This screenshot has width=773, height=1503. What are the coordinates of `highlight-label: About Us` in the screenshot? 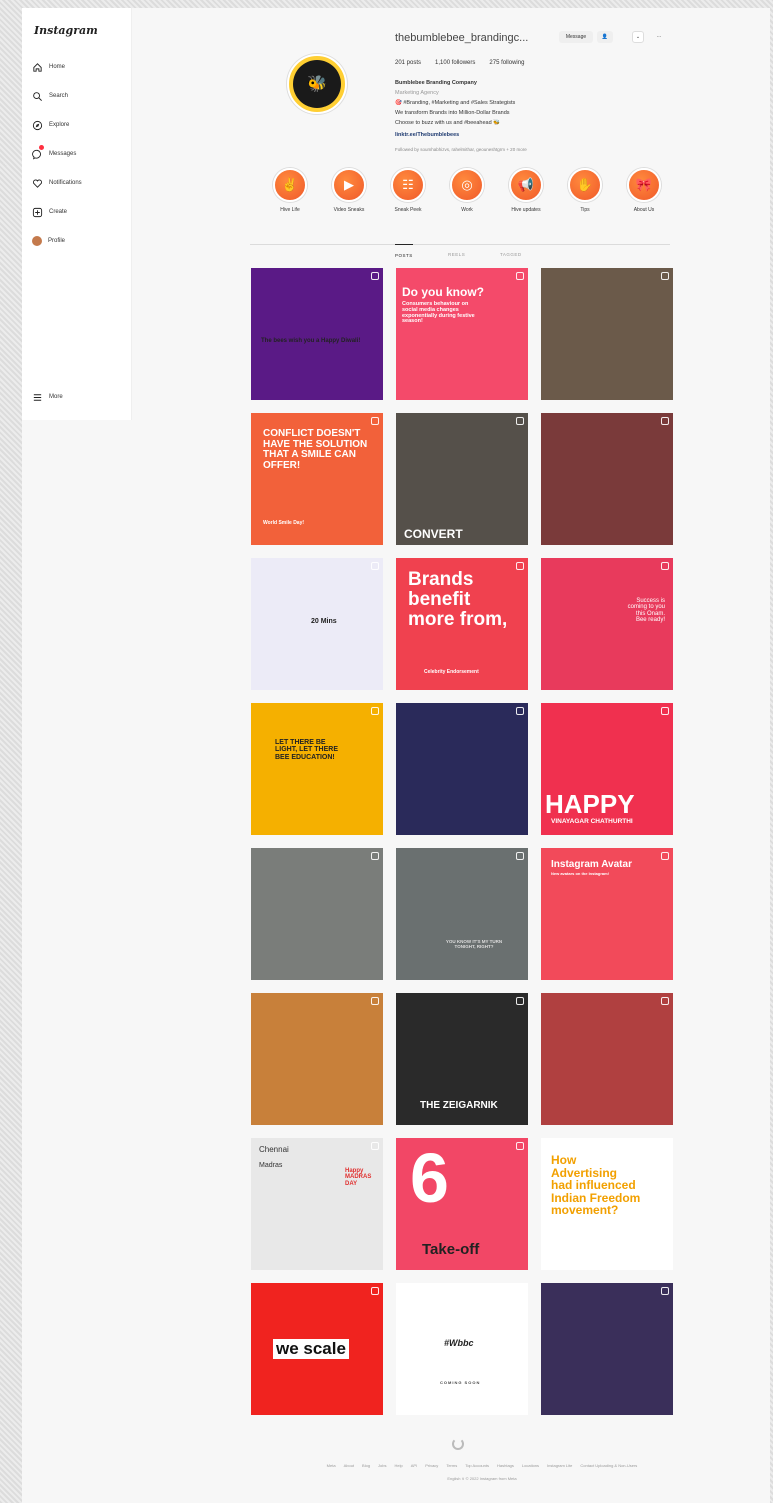 It's located at (644, 210).